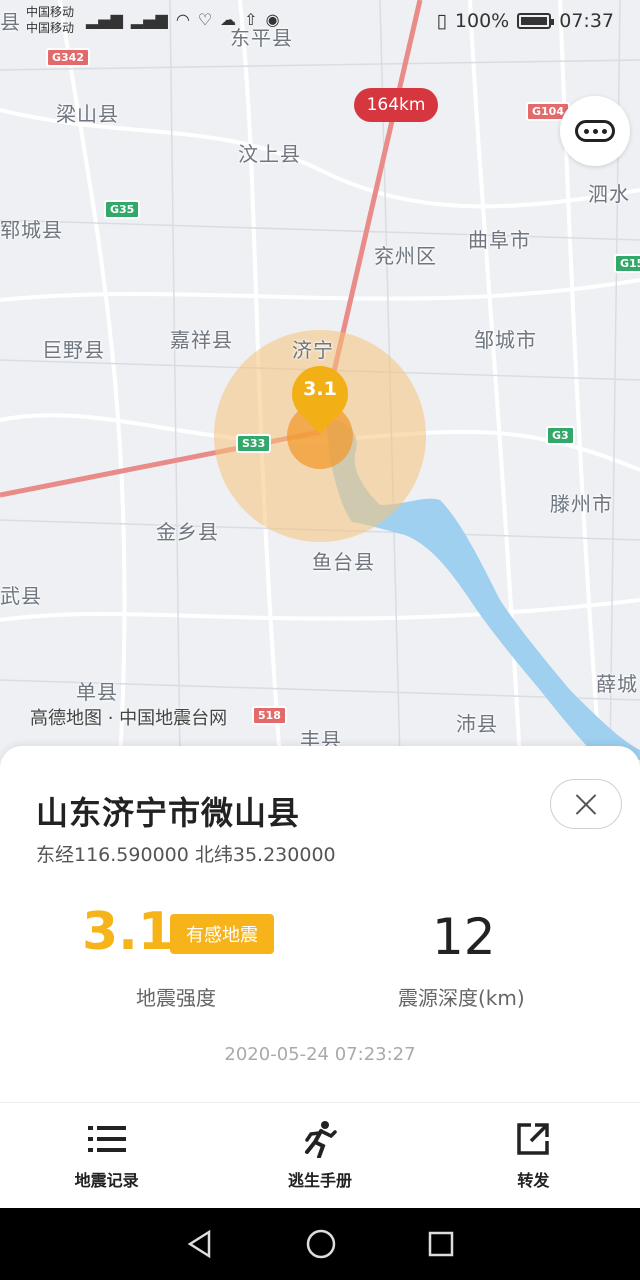 The image size is (640, 1280). I want to click on location-title: 山东济宁市微山县, so click(168, 813).